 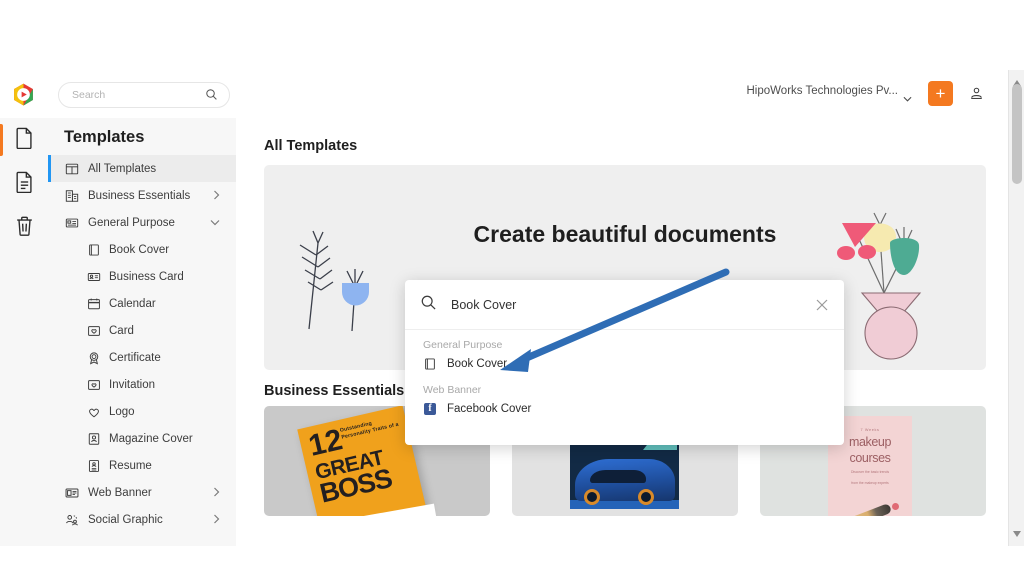 I want to click on sidebar-item-business-essentials: Business Essentials, so click(x=142, y=195).